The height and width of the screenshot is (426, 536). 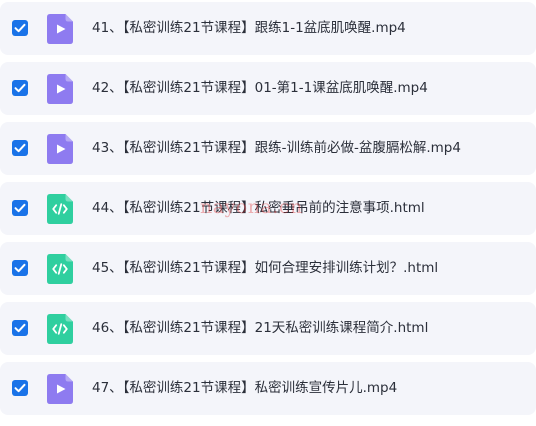 I want to click on file-index: 47、, so click(x=107, y=388).